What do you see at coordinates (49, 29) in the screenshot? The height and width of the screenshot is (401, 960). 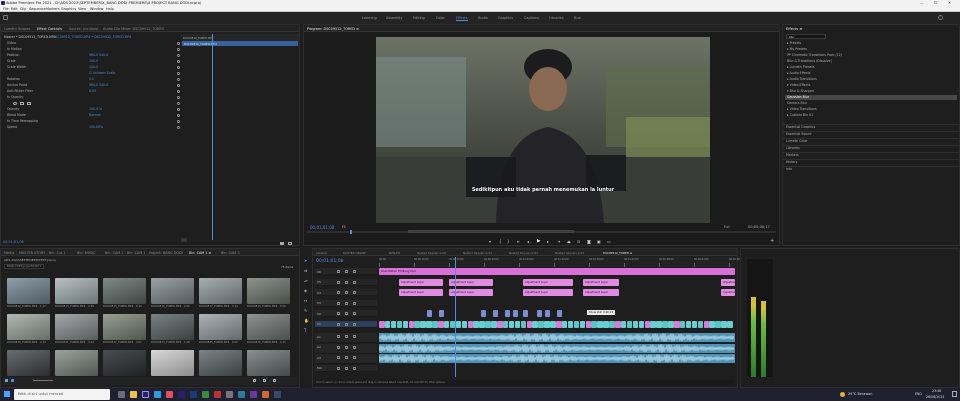 I see `tab-effect-controls: Effect Controls` at bounding box center [49, 29].